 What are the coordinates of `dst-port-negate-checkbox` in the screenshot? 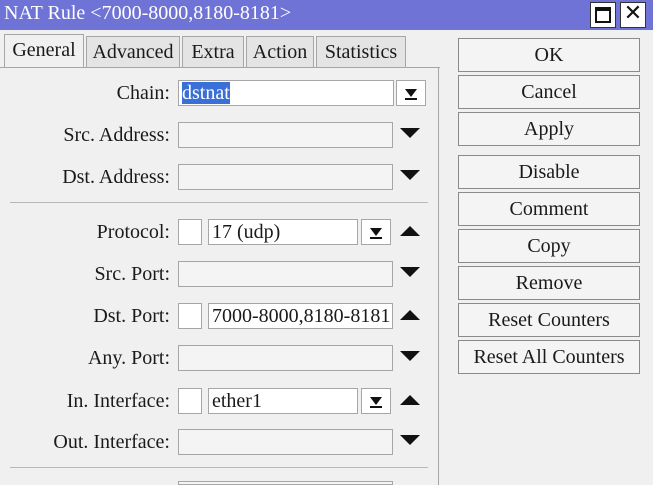 It's located at (190, 316).